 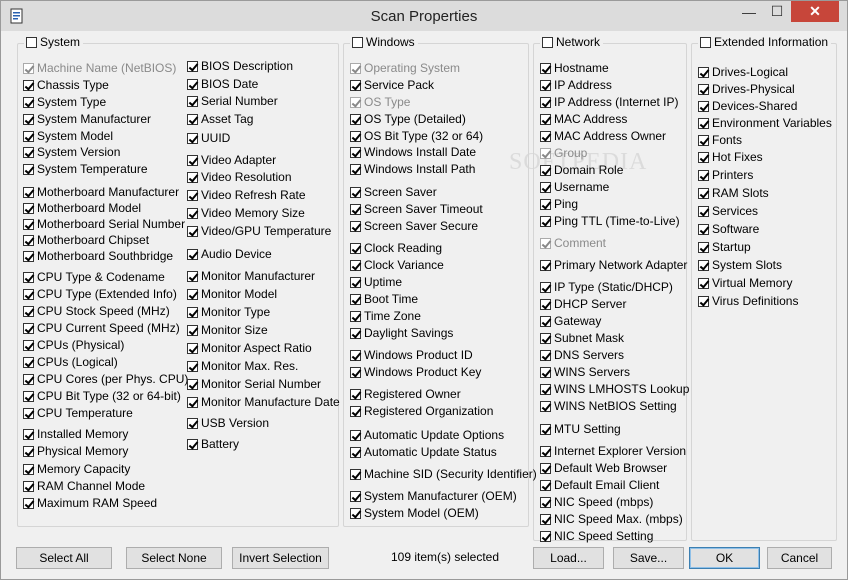 I want to click on checkbox-item: Monitor Aspect Ratio, so click(x=249, y=348).